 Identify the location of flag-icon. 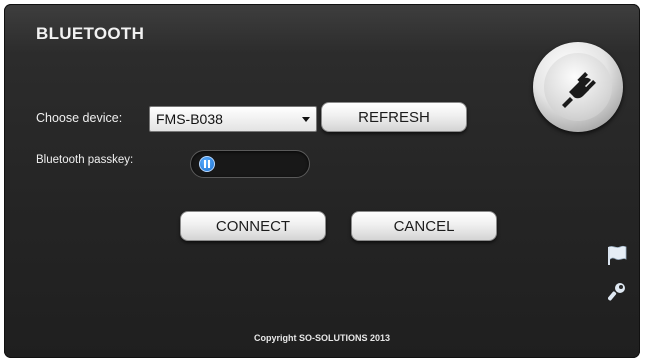
(617, 255).